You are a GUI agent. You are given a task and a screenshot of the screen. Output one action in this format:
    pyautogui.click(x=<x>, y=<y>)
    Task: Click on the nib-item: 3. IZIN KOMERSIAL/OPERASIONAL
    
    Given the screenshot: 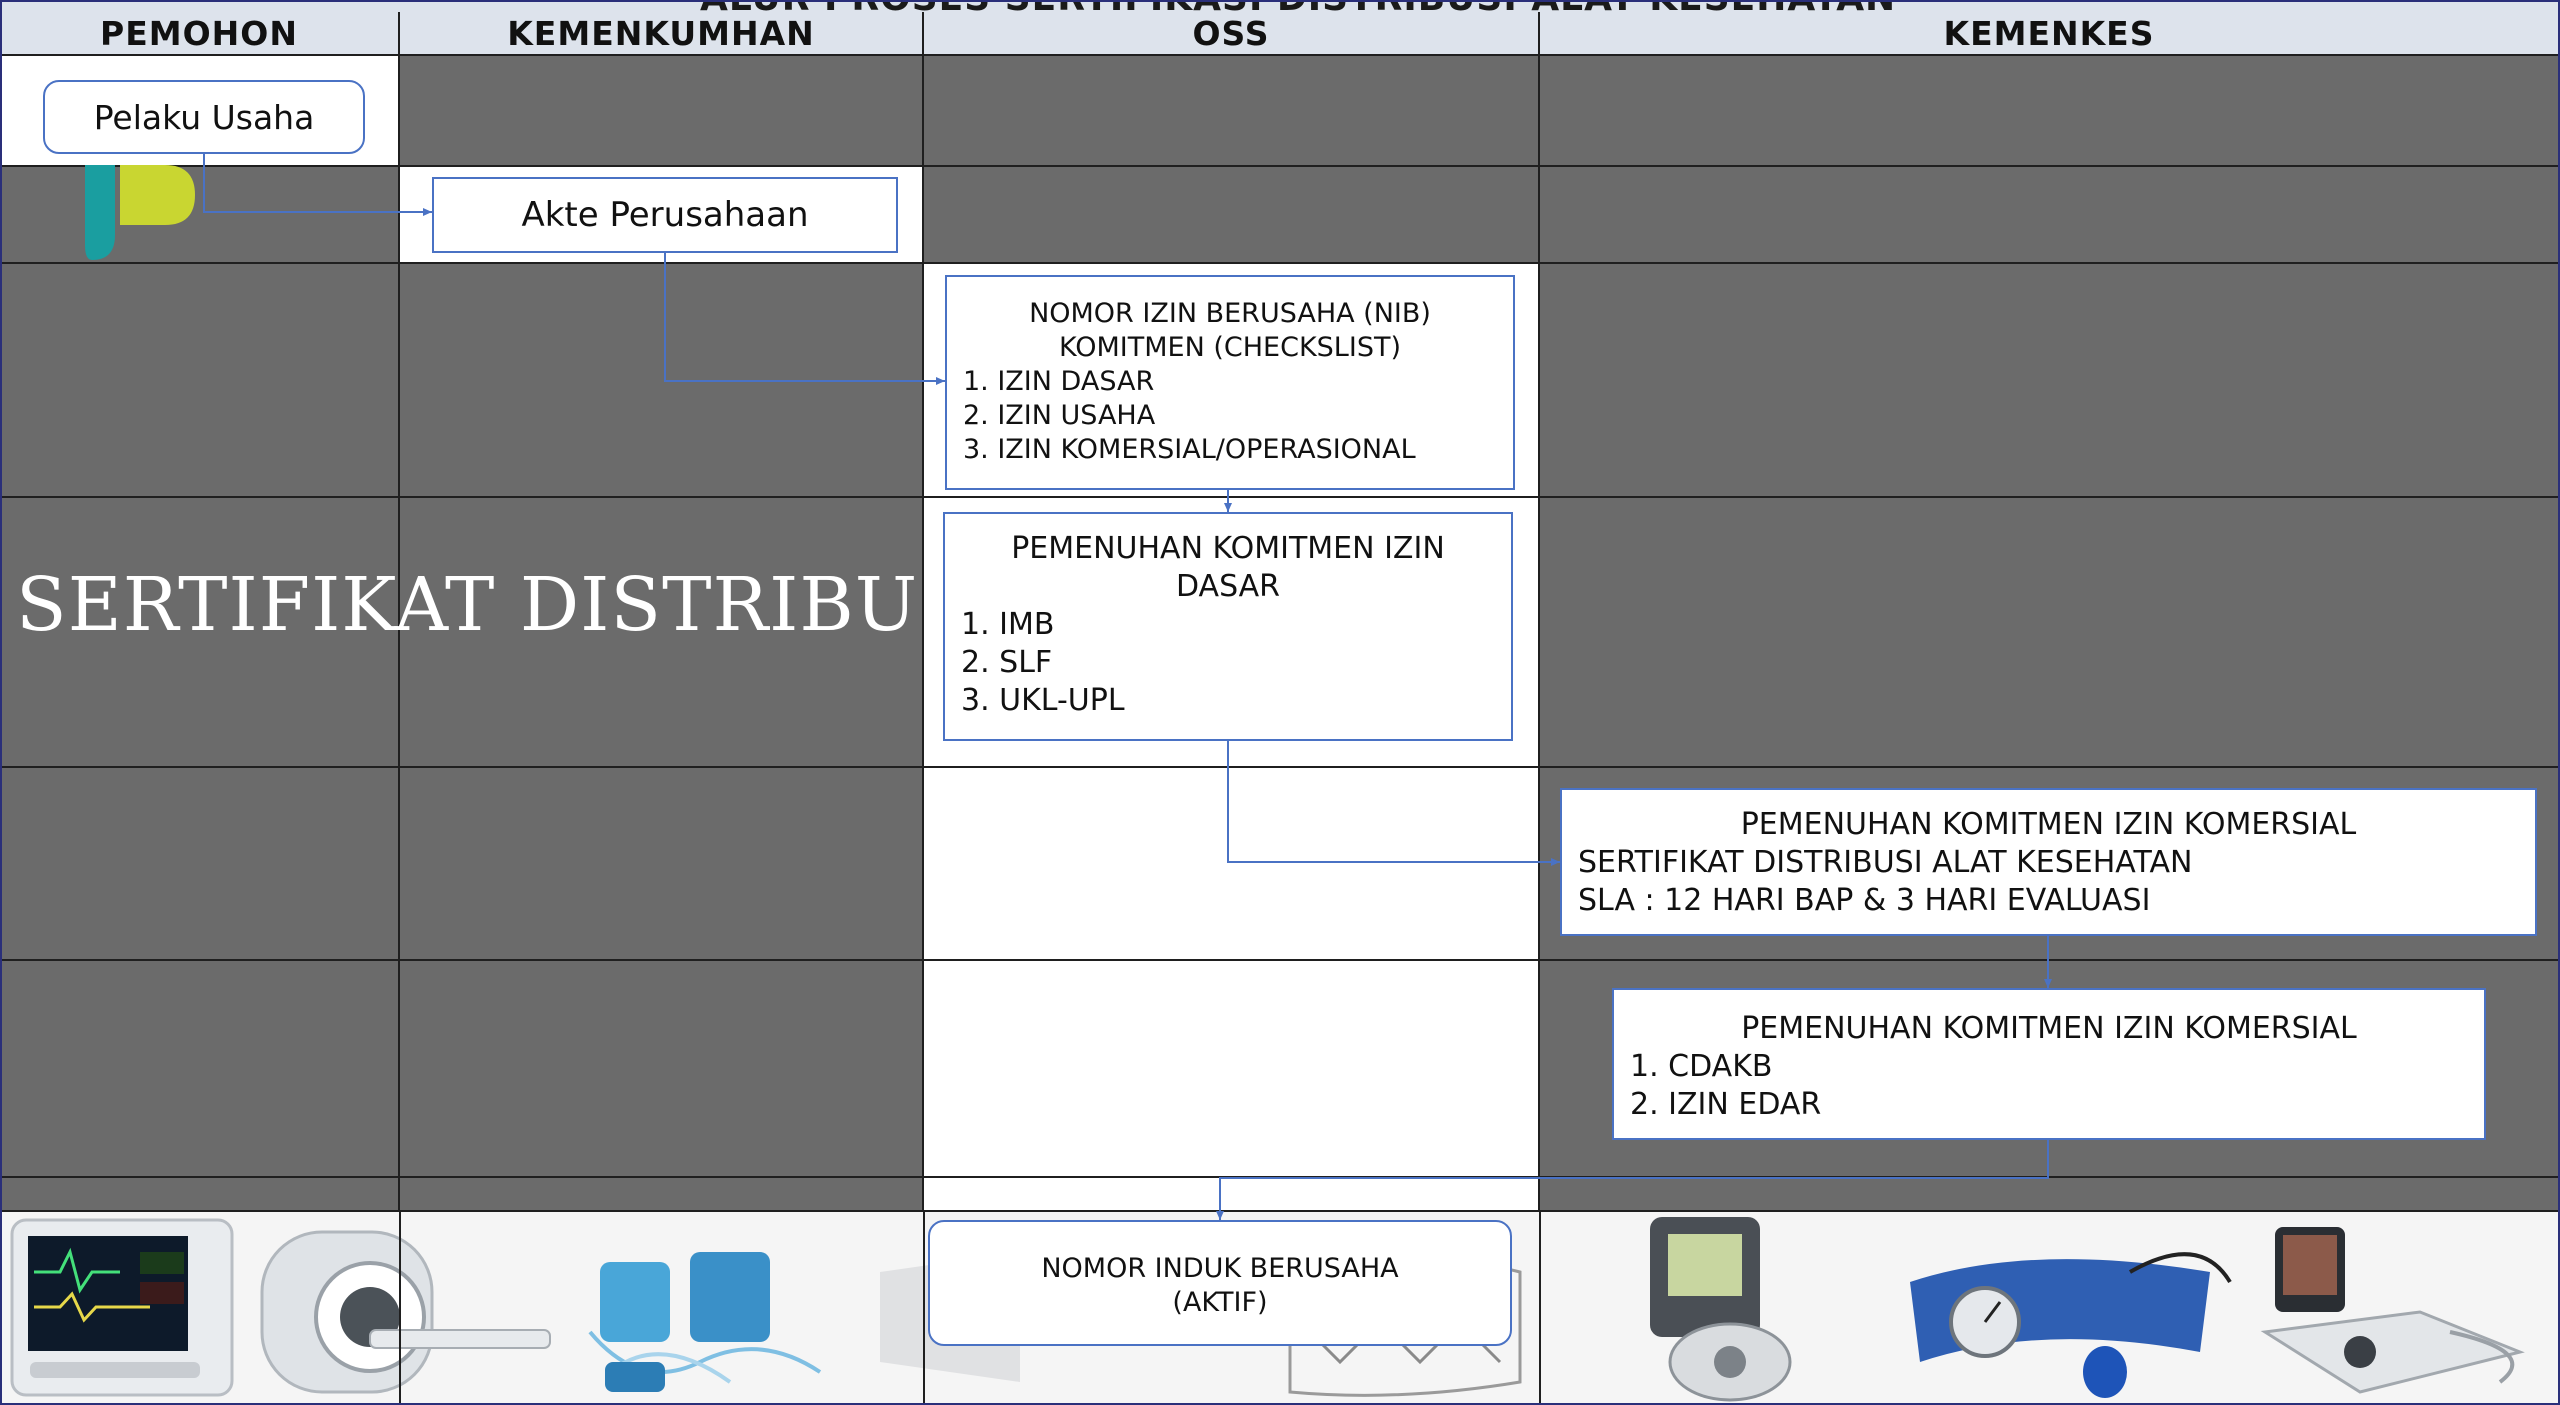 What is the action you would take?
    pyautogui.click(x=1189, y=449)
    